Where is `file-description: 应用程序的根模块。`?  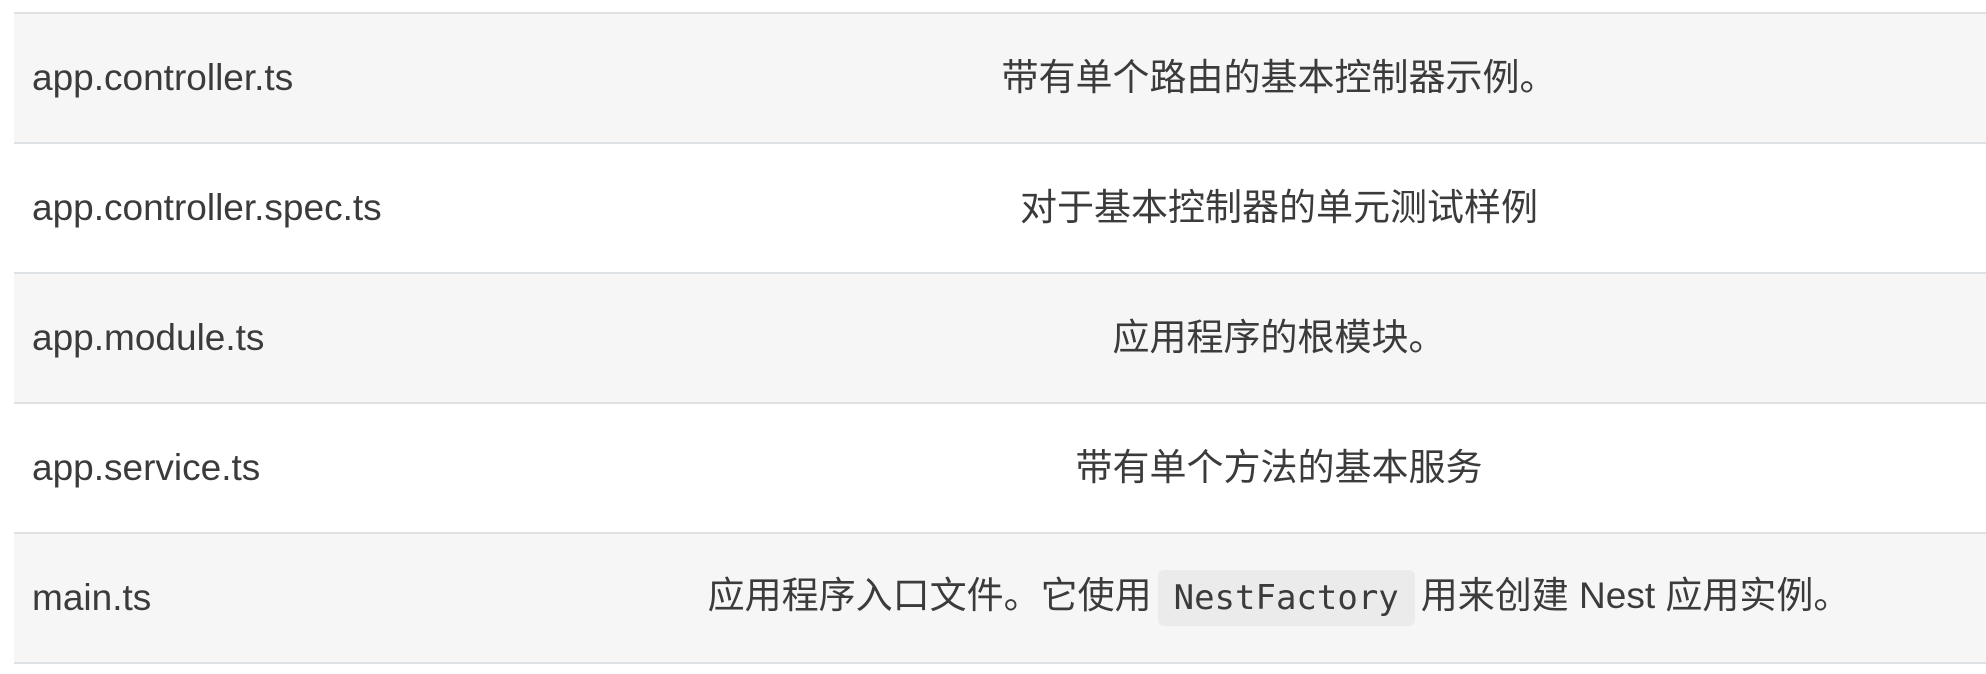
file-description: 应用程序的根模块。 is located at coordinates (1279, 337).